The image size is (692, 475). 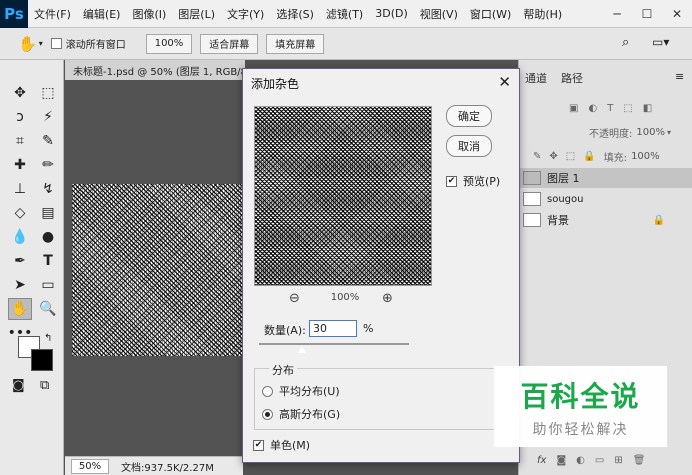 What do you see at coordinates (169, 43) in the screenshot?
I see `zoom-100-button: 100%` at bounding box center [169, 43].